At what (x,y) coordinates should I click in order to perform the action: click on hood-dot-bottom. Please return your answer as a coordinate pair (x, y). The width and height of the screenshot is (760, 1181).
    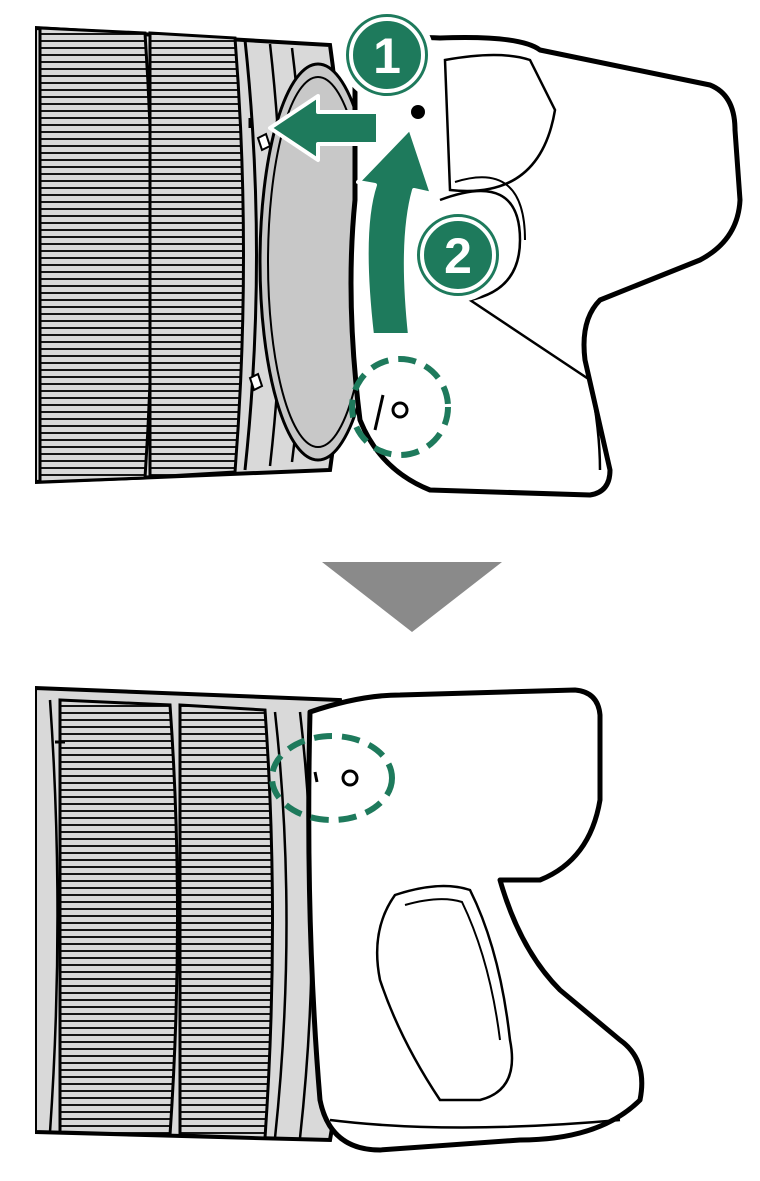
    Looking at the image, I should click on (350, 778).